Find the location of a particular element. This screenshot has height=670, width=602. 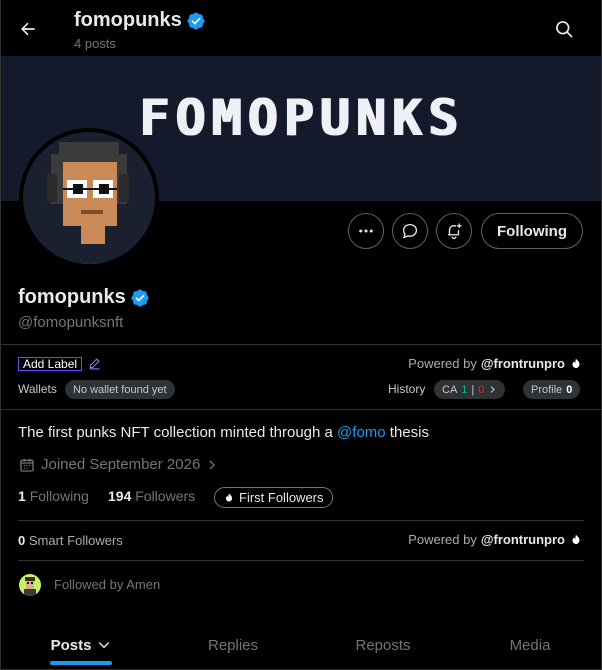

profile-avatar is located at coordinates (89, 198).